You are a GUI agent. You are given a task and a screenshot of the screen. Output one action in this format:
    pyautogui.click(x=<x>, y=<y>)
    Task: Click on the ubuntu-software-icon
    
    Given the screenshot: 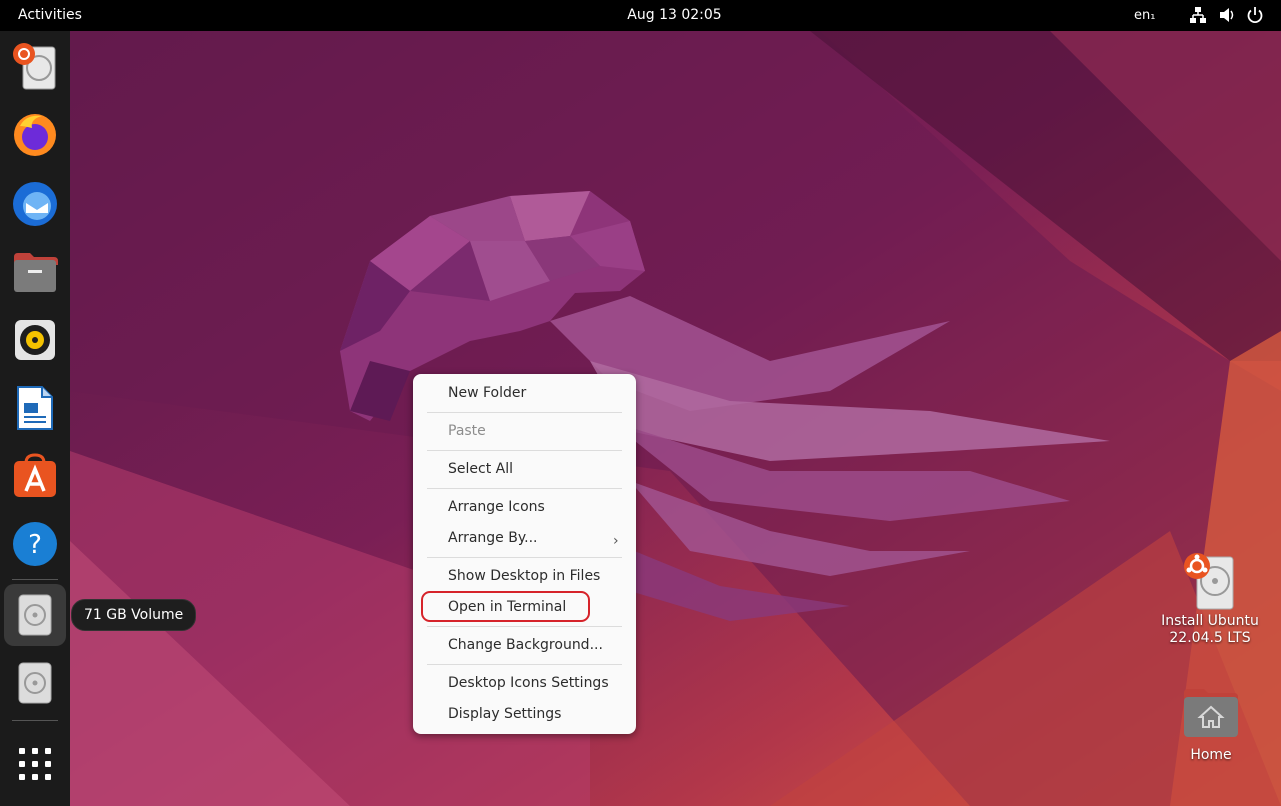 What is the action you would take?
    pyautogui.click(x=35, y=475)
    